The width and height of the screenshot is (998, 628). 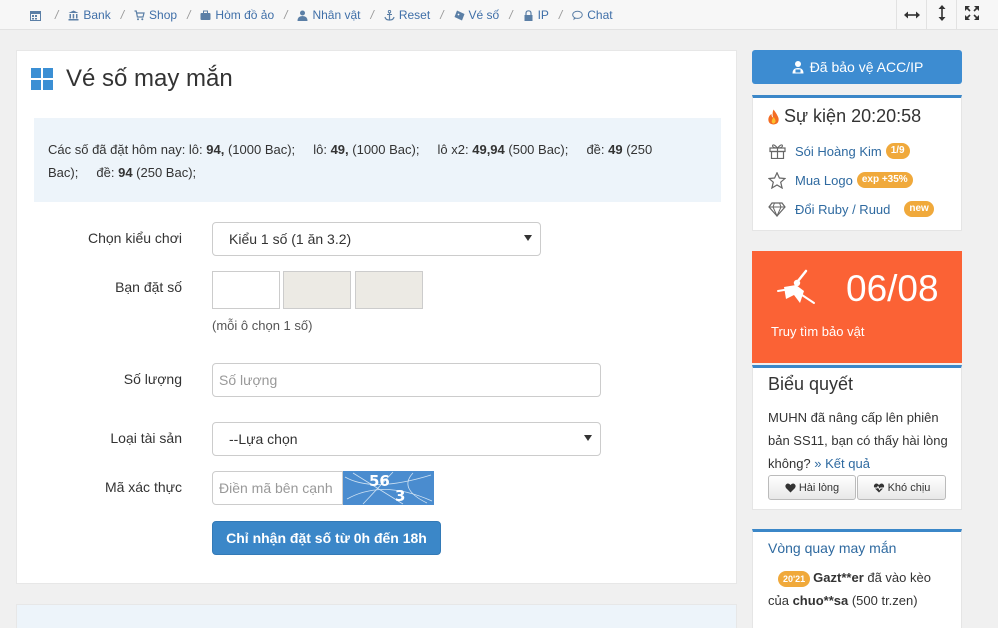 I want to click on nav-inventory: Hòm đồ ảo, so click(x=237, y=15).